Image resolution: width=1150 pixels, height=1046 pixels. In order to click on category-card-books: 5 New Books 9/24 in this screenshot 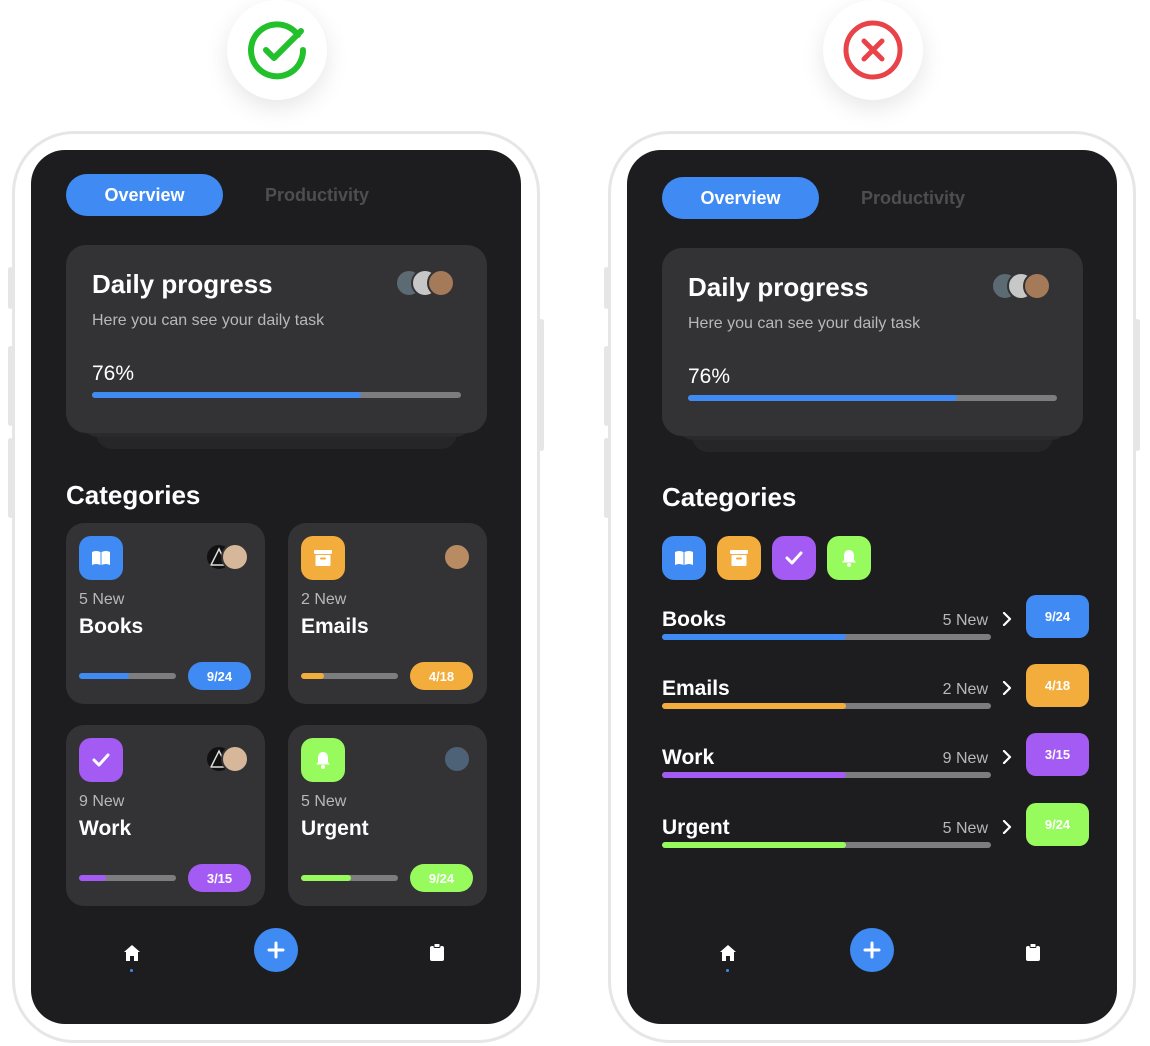, I will do `click(165, 613)`.